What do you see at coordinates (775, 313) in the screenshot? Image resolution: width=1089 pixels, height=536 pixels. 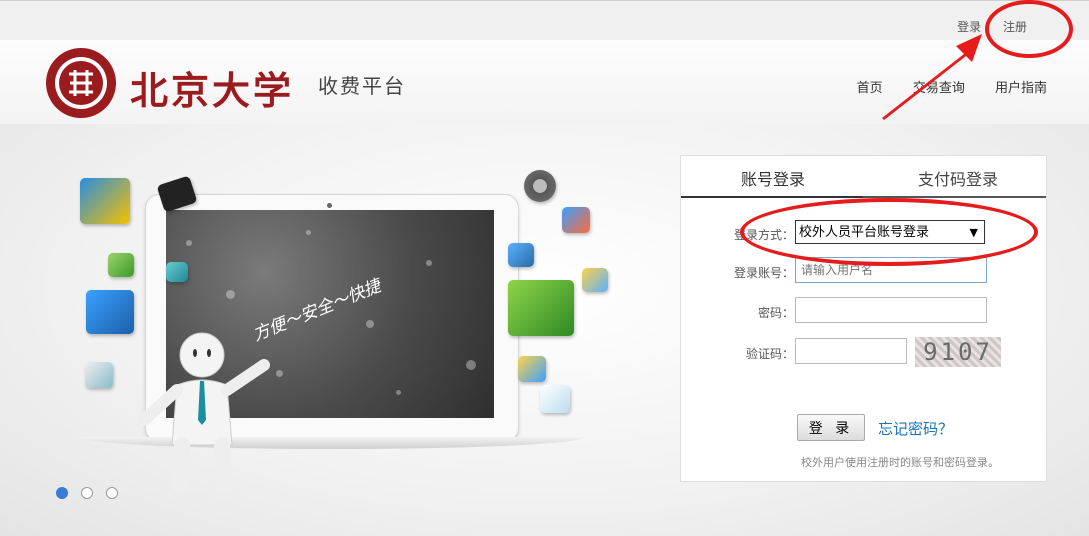 I see `password-label: 密码：` at bounding box center [775, 313].